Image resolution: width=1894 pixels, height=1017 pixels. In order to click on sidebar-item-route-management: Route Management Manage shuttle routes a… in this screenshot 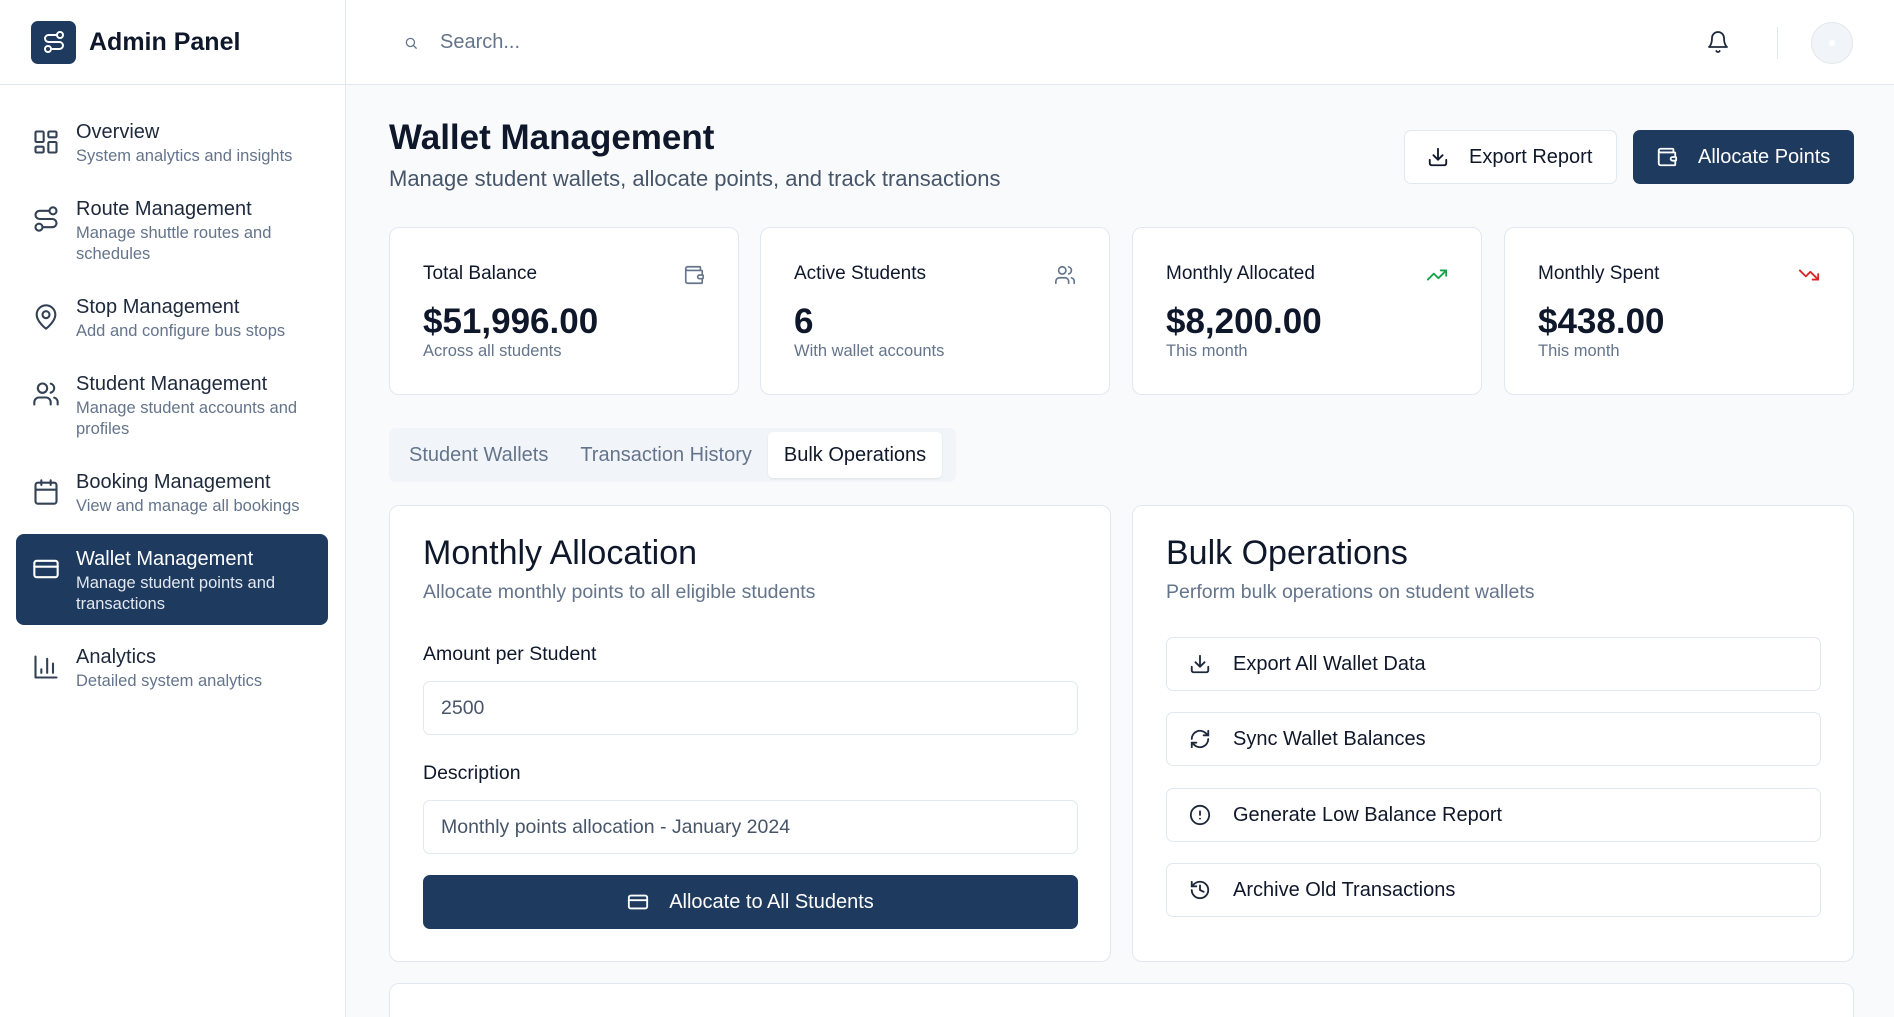, I will do `click(172, 229)`.